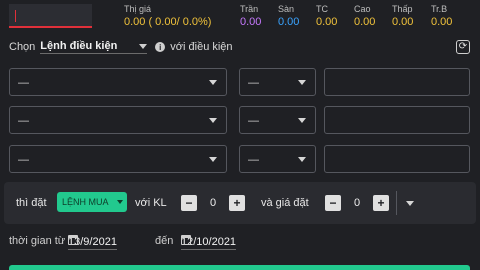 This screenshot has width=480, height=270. Describe the element at coordinates (168, 22) in the screenshot. I see `price-value: 0.00 ( 0.00/ 0.0%)` at that location.